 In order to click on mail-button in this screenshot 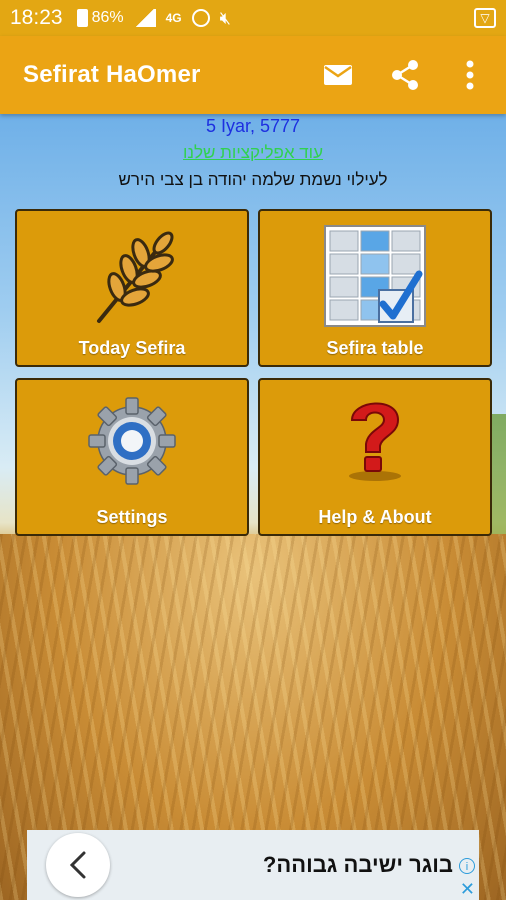, I will do `click(338, 75)`.